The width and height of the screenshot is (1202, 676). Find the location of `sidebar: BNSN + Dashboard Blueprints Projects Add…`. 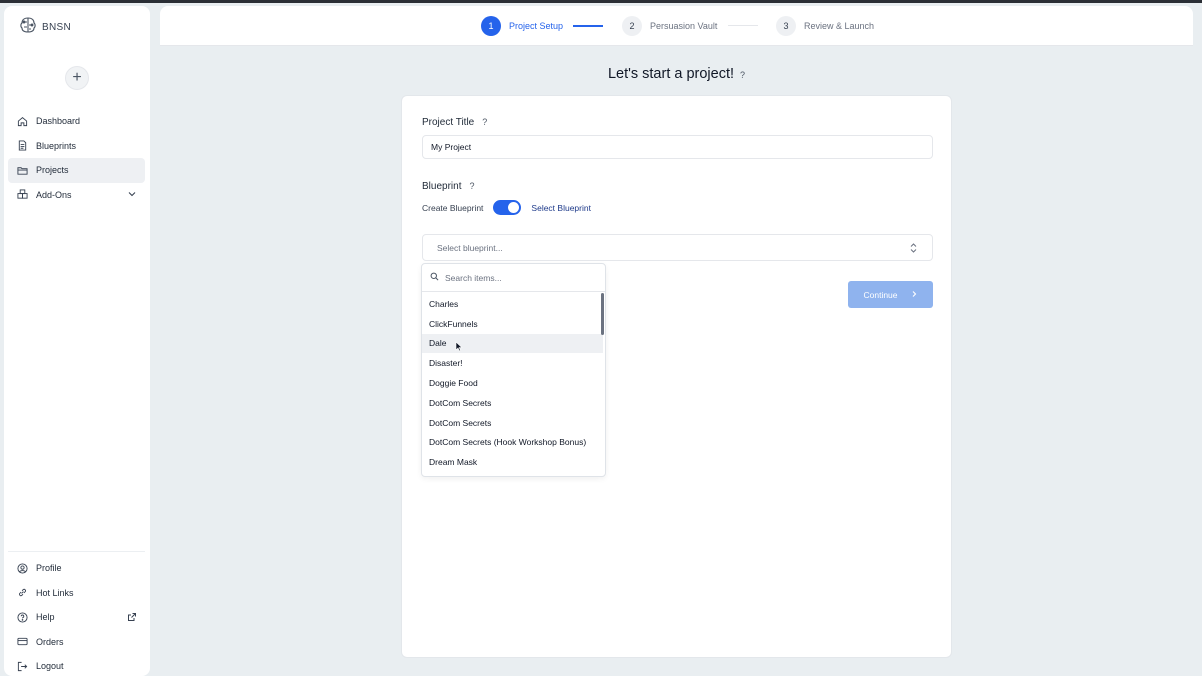

sidebar: BNSN + Dashboard Blueprints Projects Add… is located at coordinates (77, 341).